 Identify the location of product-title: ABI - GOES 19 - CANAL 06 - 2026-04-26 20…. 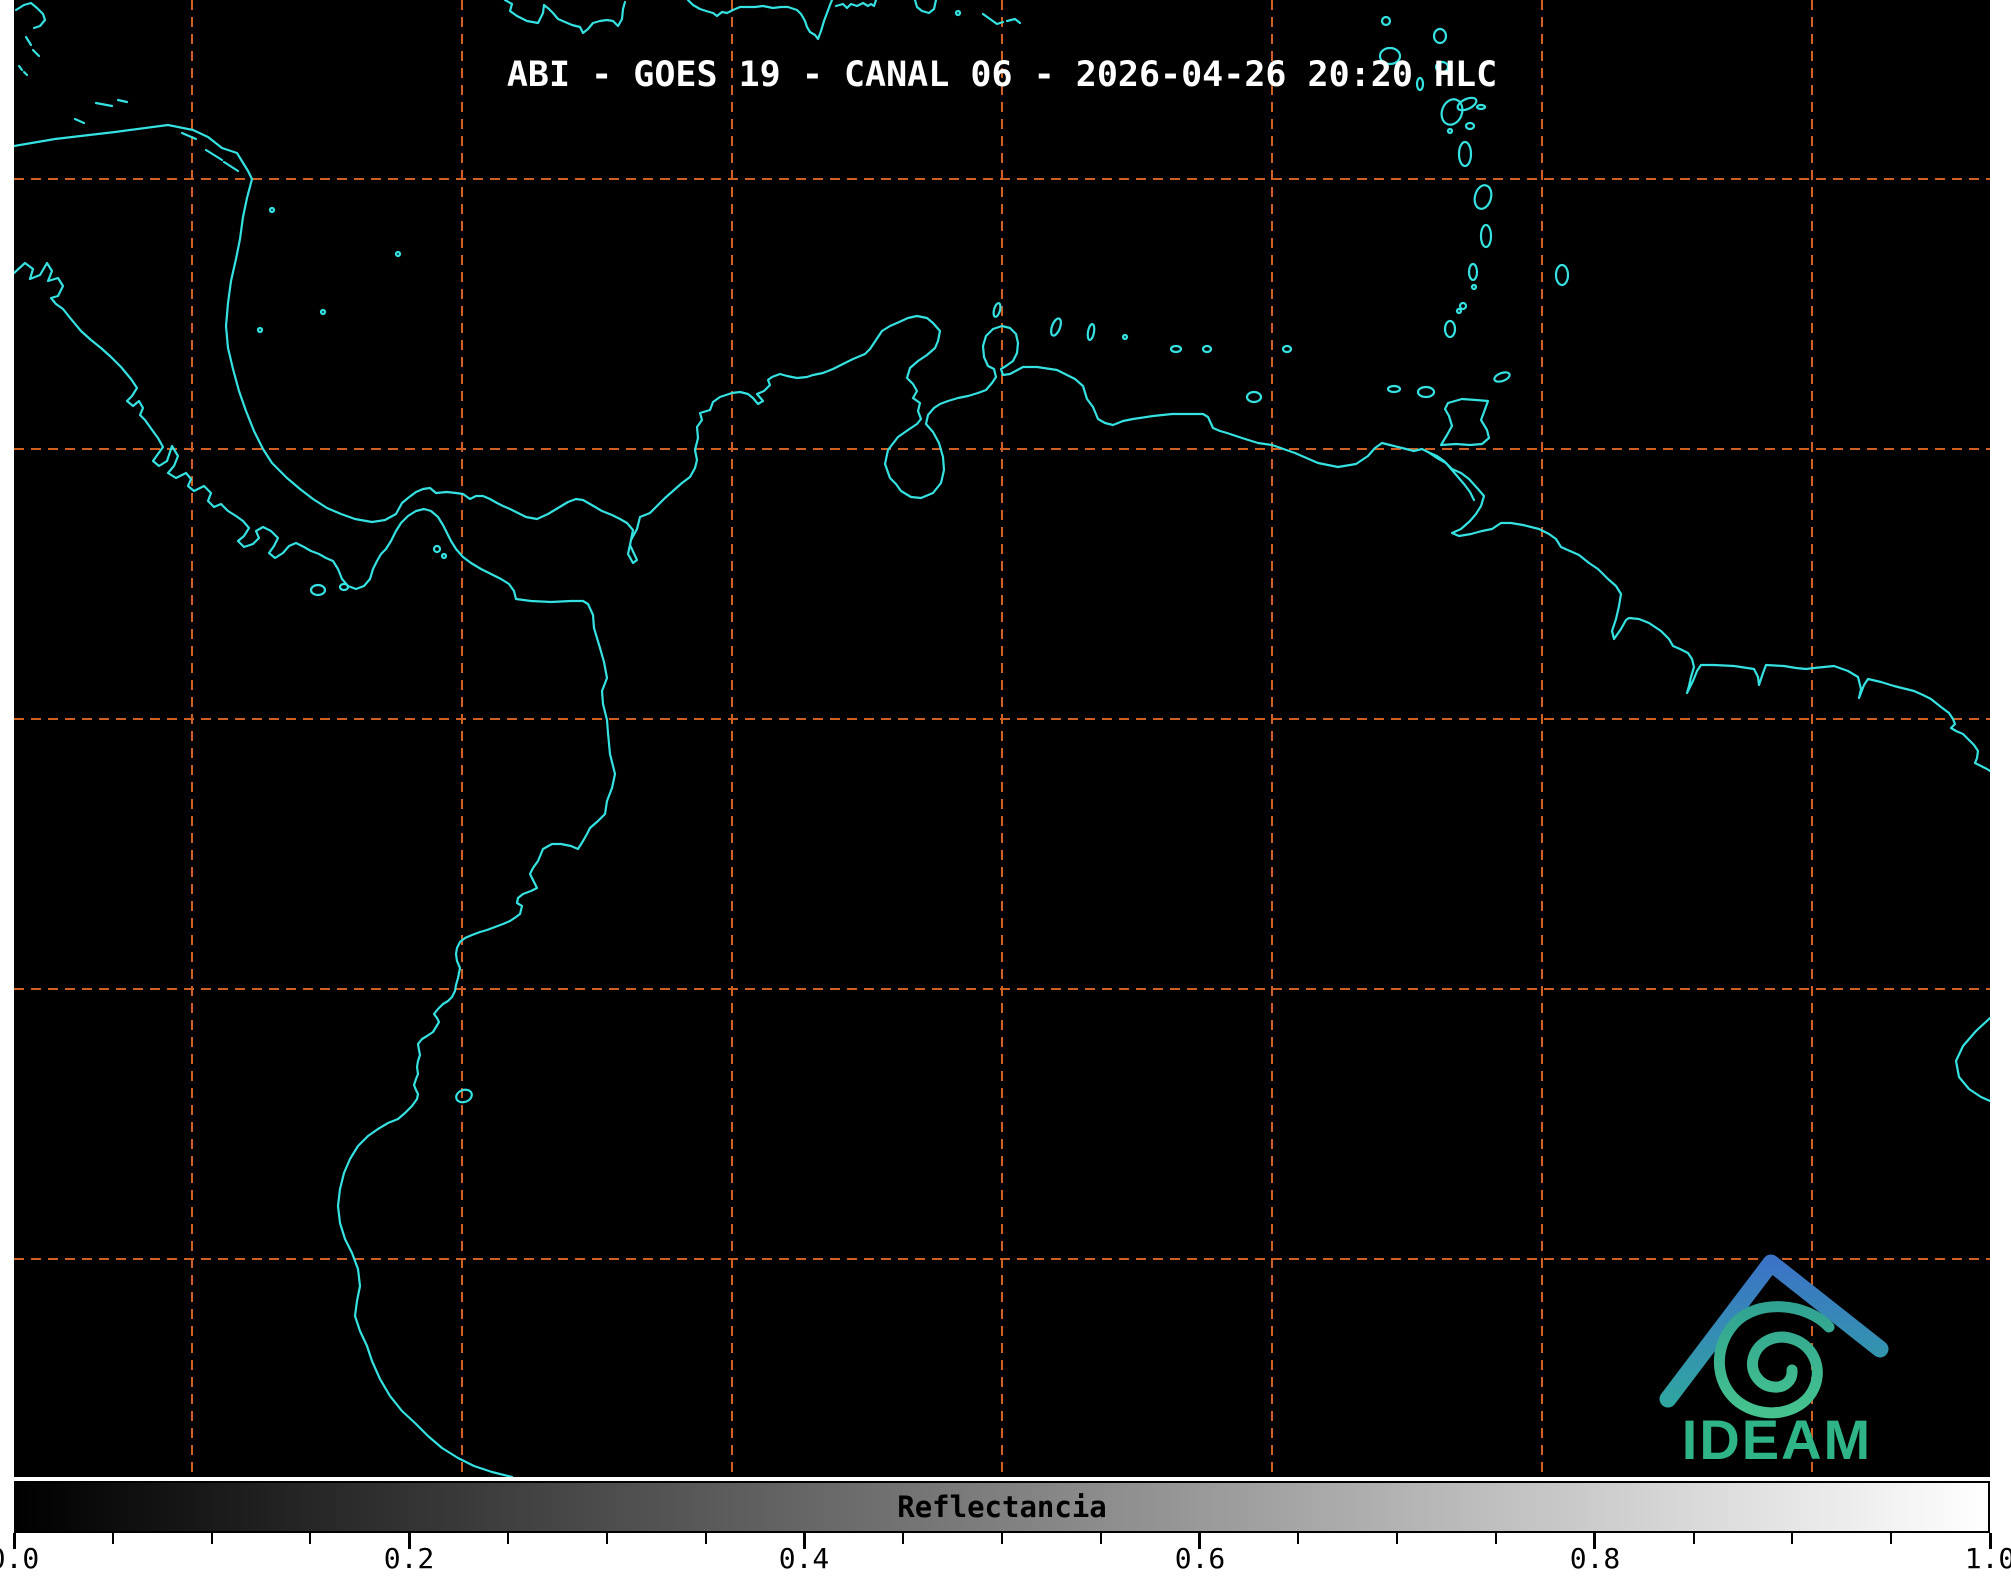
(1002, 75).